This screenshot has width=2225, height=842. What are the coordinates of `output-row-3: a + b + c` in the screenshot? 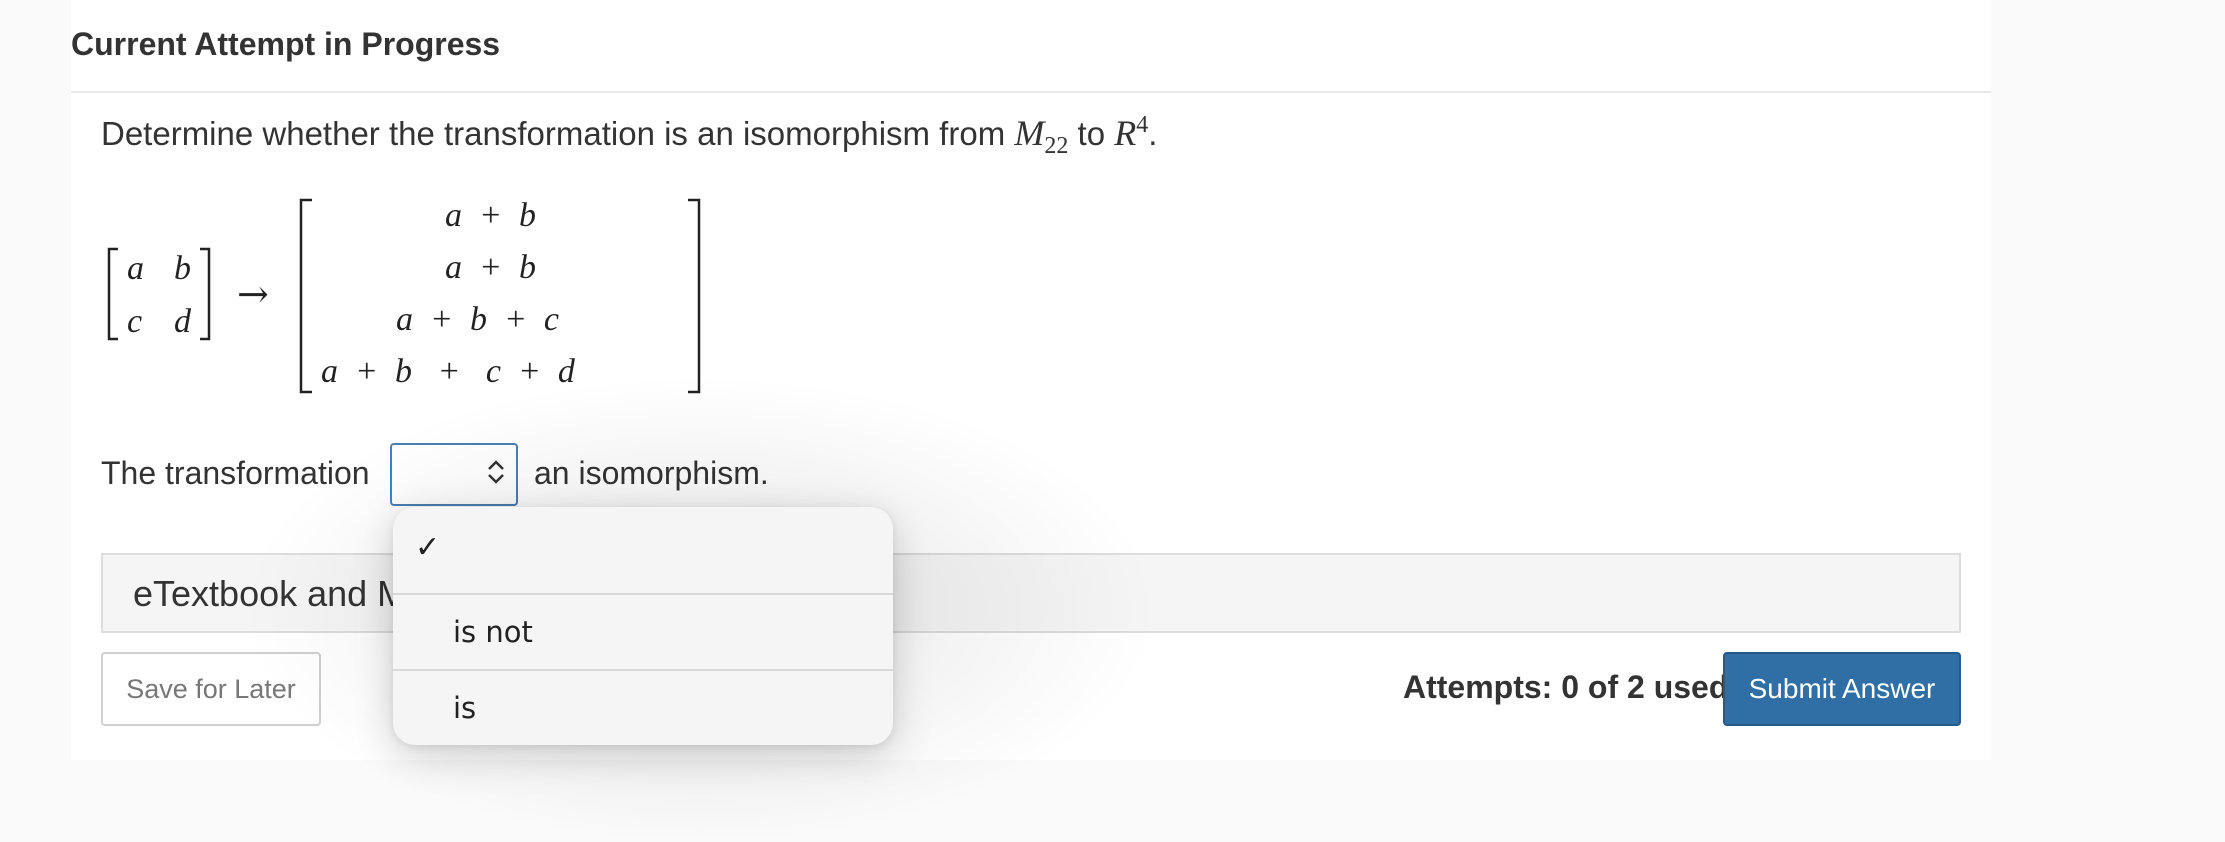 It's located at (477, 319).